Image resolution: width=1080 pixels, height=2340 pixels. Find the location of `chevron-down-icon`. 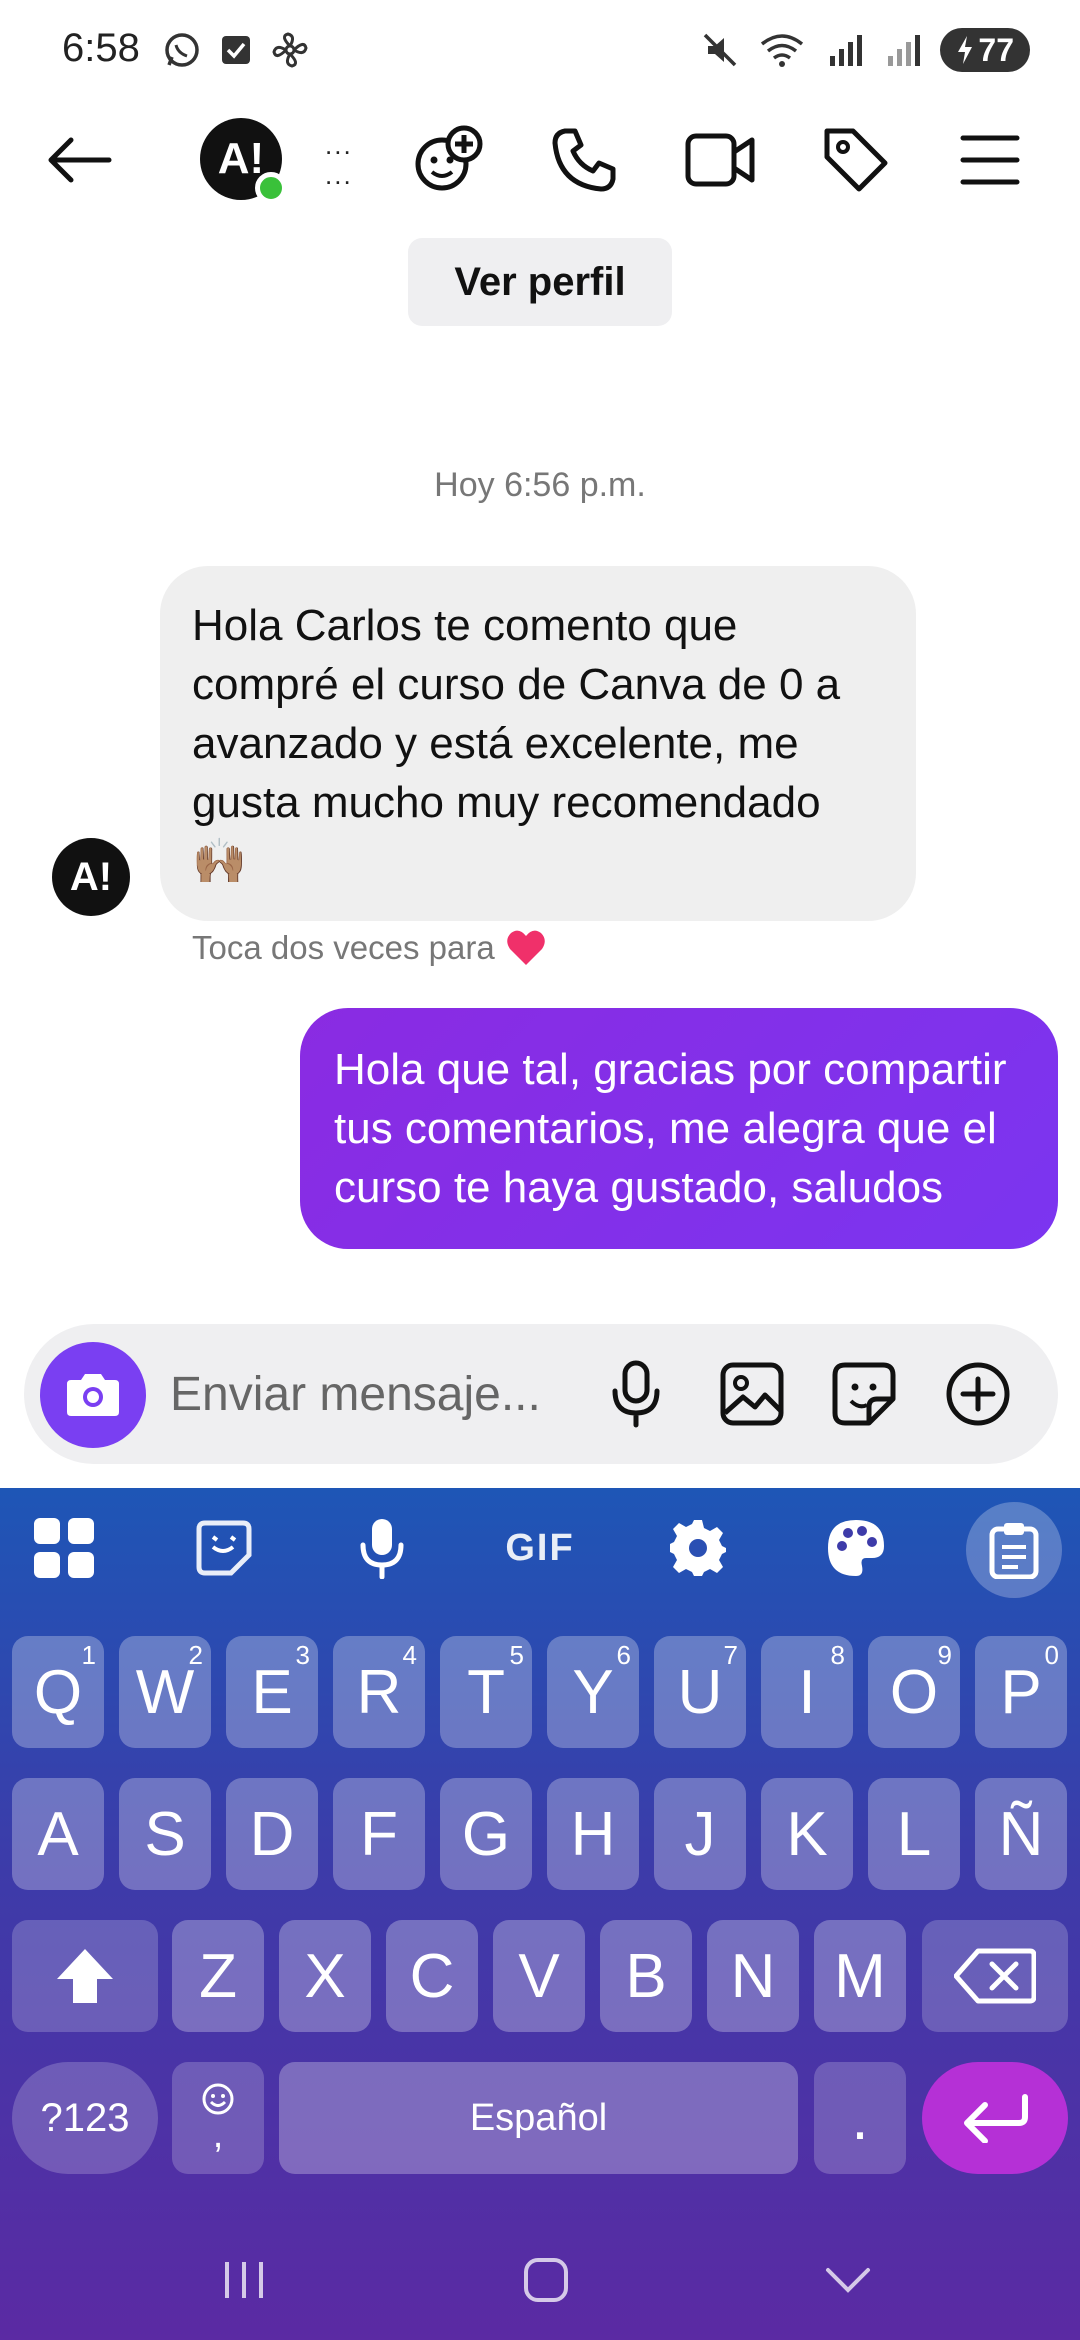

chevron-down-icon is located at coordinates (848, 2280).